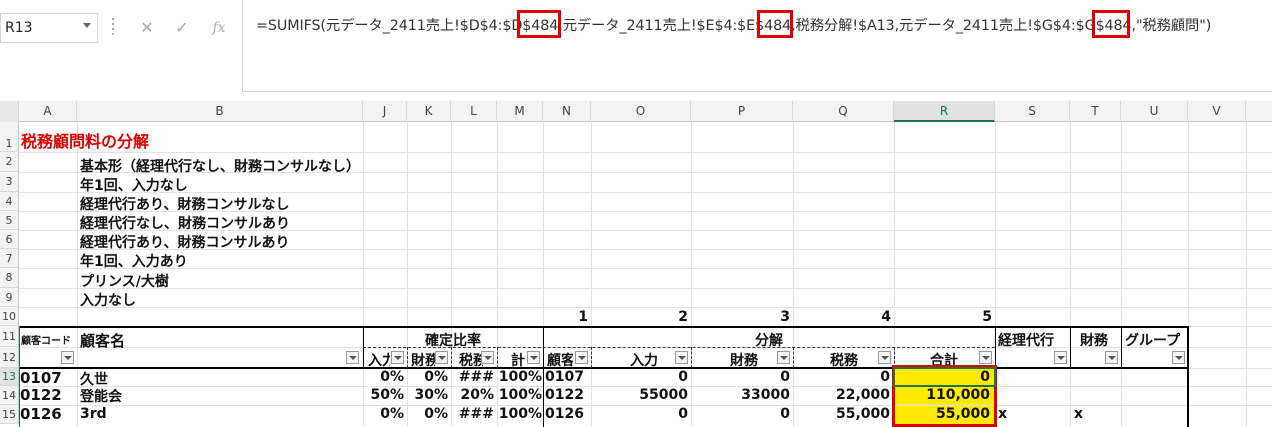  I want to click on row-header-9: 9, so click(9, 297).